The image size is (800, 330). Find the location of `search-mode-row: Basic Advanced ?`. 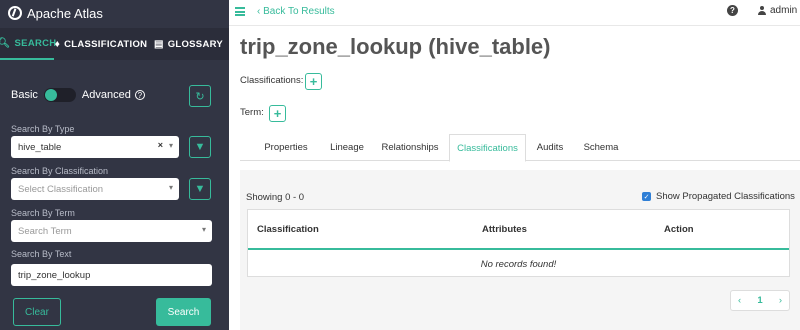

search-mode-row: Basic Advanced ? is located at coordinates (78, 95).